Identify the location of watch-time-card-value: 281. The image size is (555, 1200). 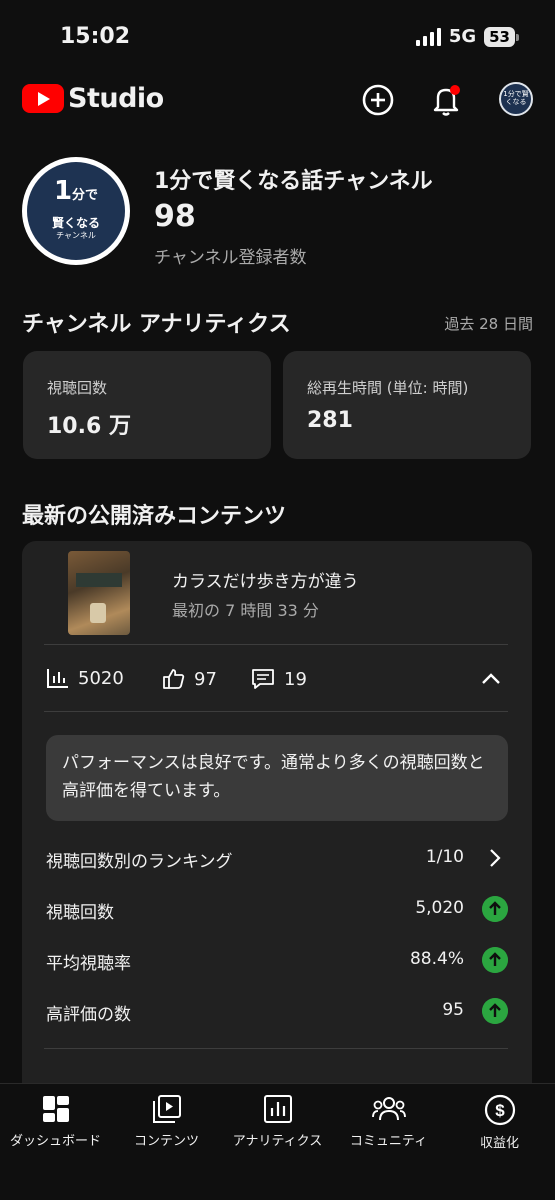
(330, 420).